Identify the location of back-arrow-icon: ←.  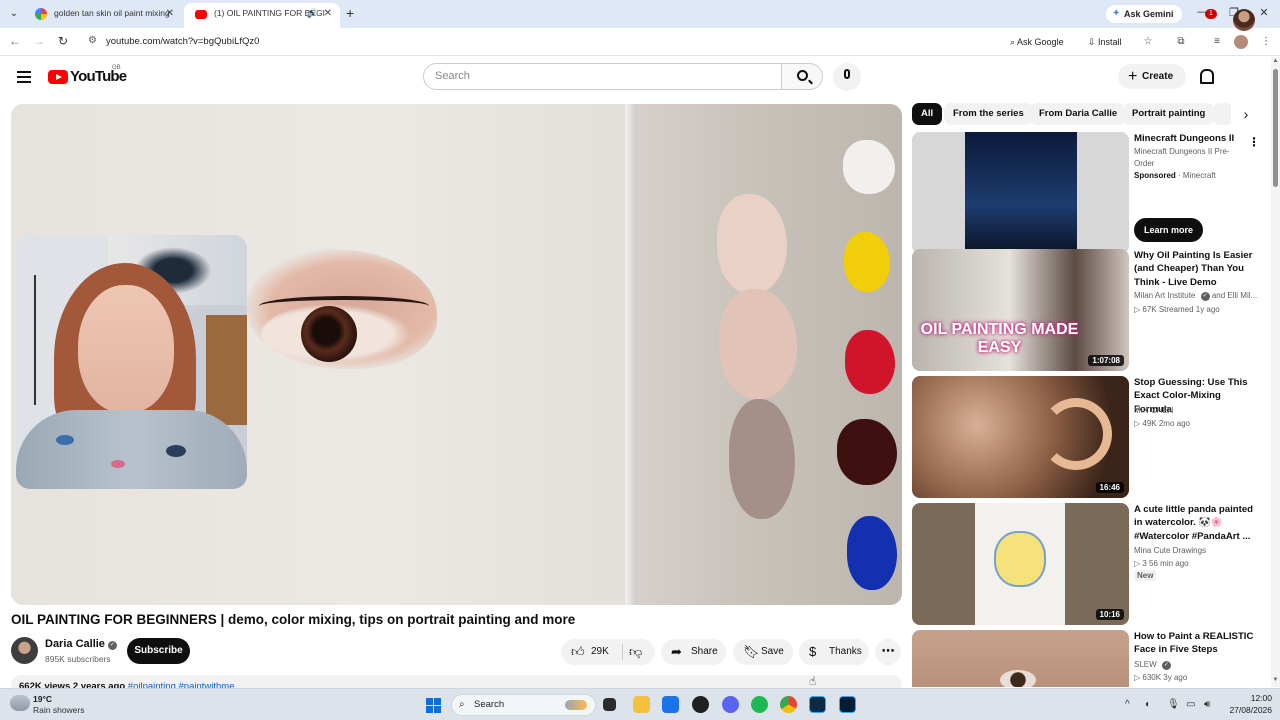
(15, 41).